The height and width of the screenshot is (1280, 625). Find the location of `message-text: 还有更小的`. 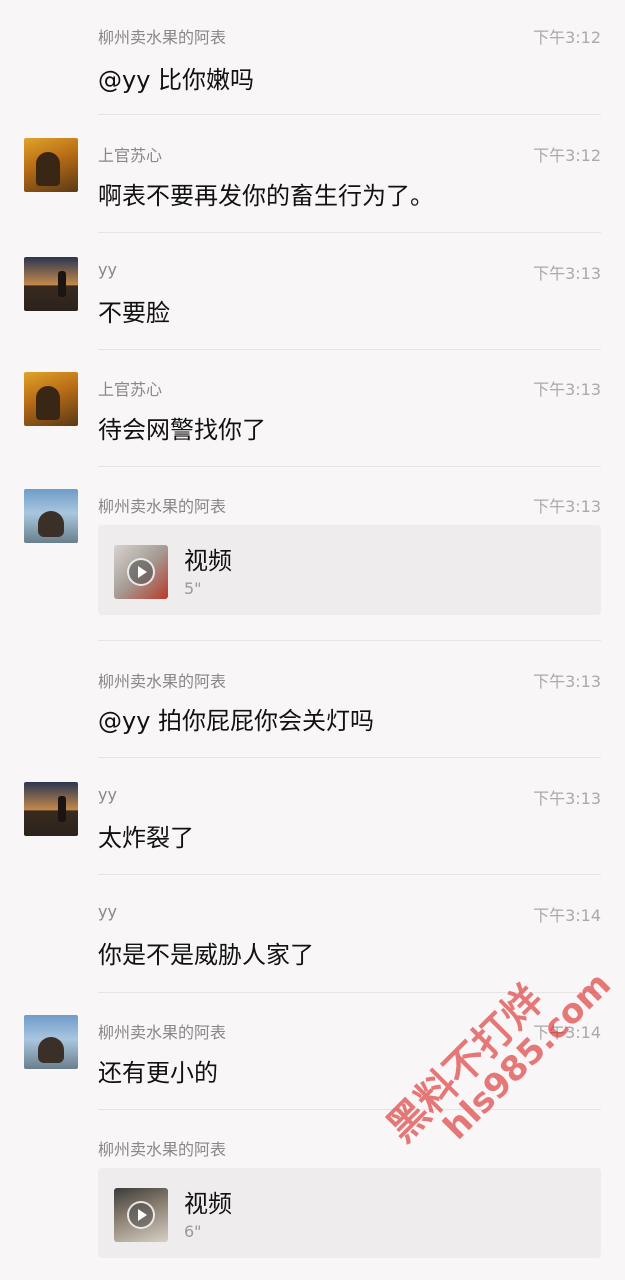

message-text: 还有更小的 is located at coordinates (158, 1073).